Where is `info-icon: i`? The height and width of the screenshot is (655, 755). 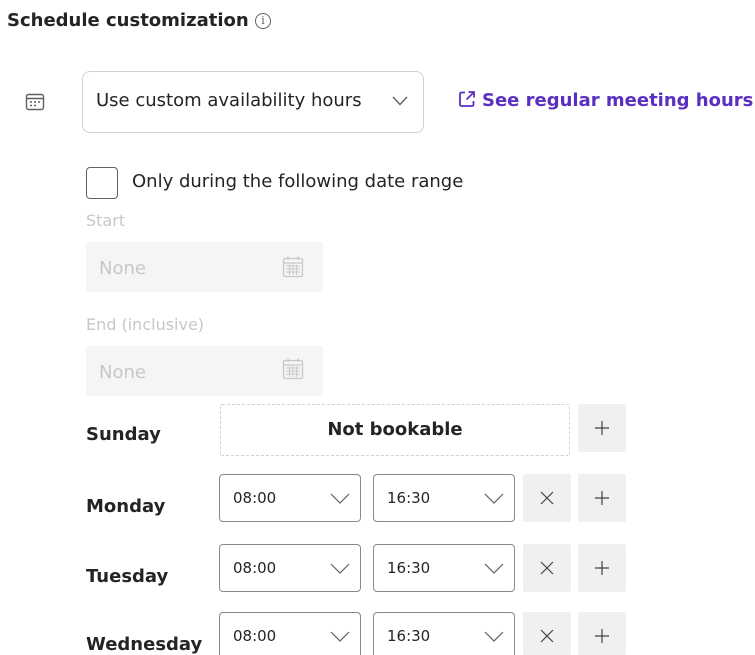
info-icon: i is located at coordinates (263, 21).